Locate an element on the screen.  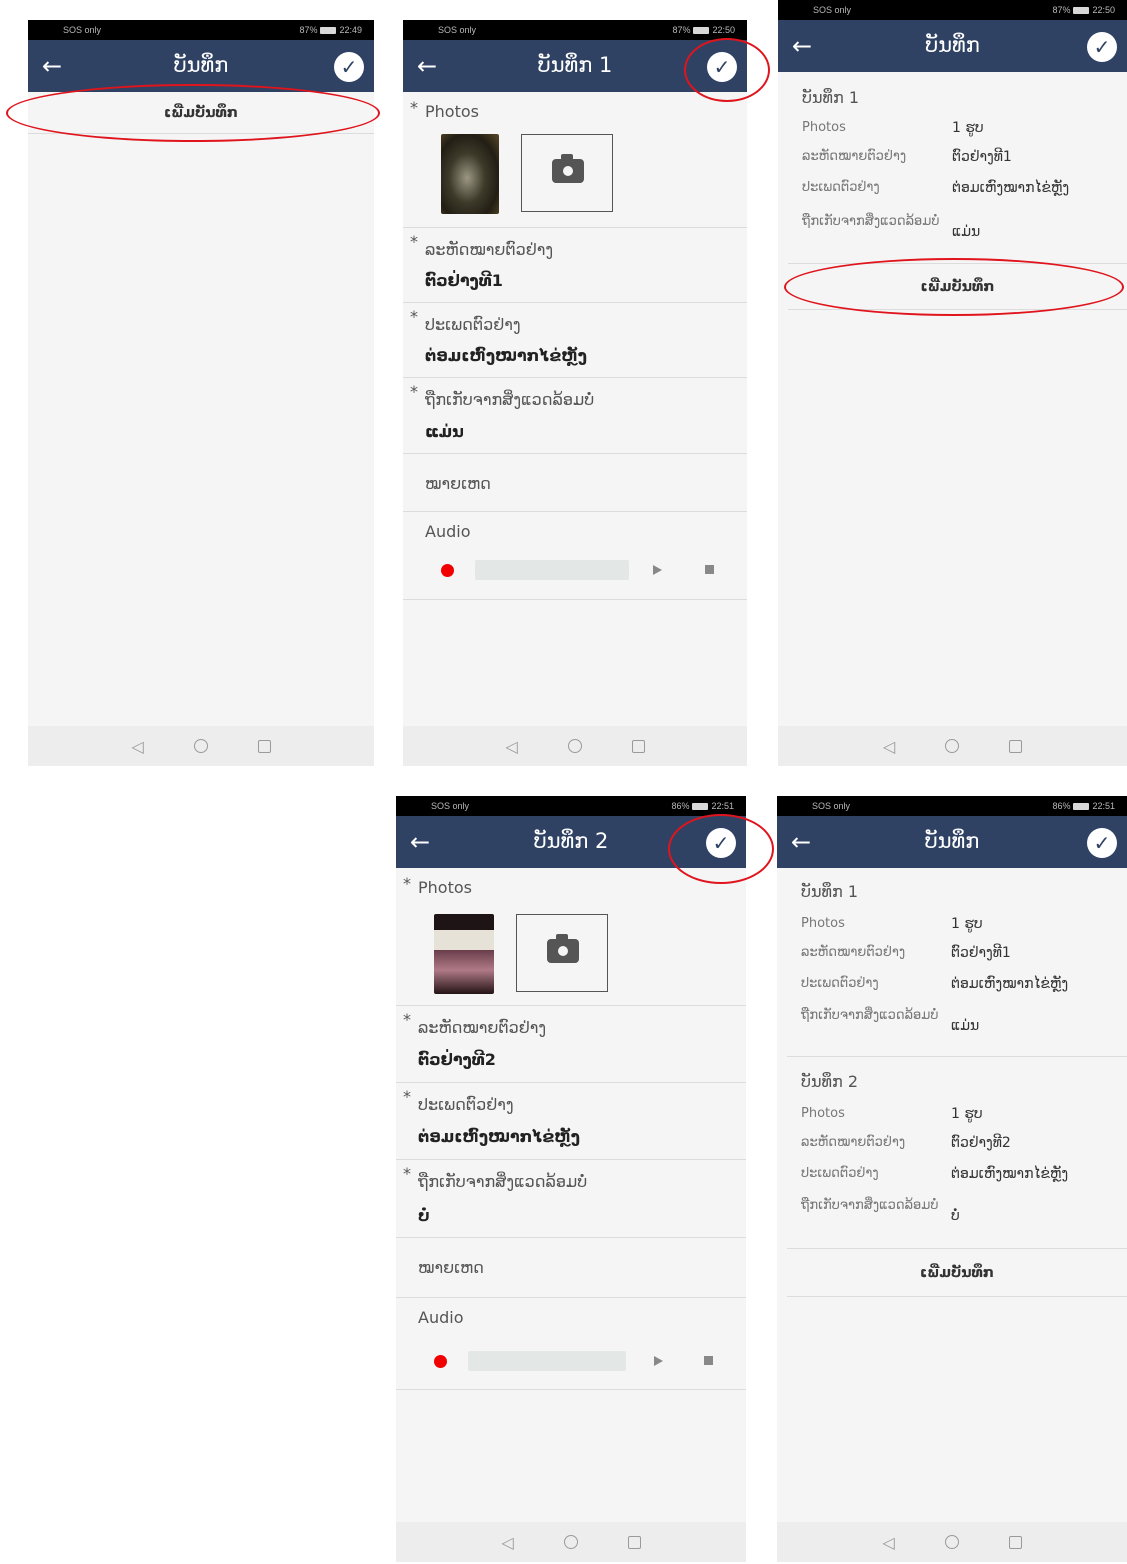
audio-progress-bar is located at coordinates (547, 1361).